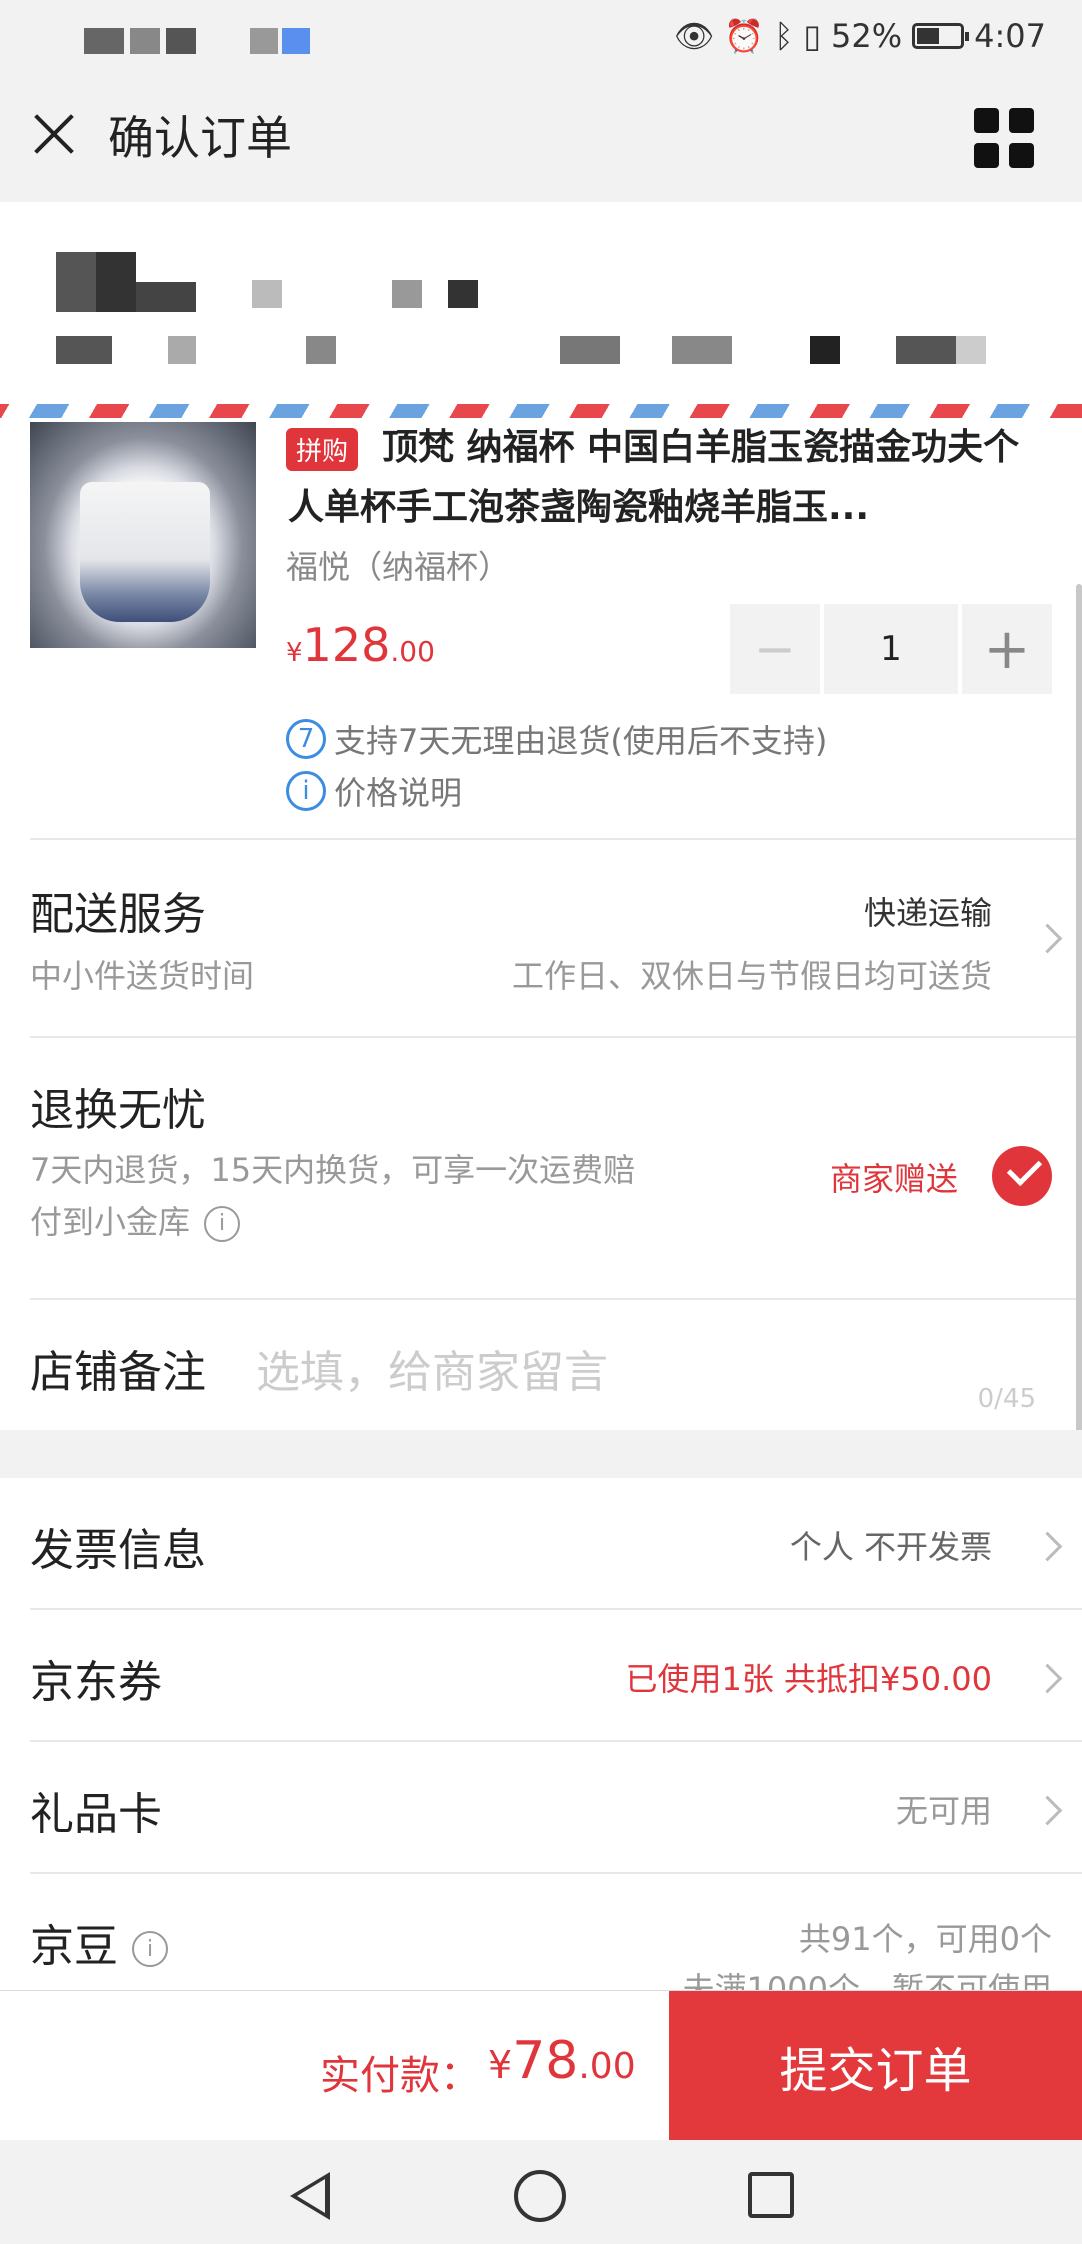 This screenshot has height=2244, width=1082. Describe the element at coordinates (96, 1682) in the screenshot. I see `coupon-title: 京东券` at that location.